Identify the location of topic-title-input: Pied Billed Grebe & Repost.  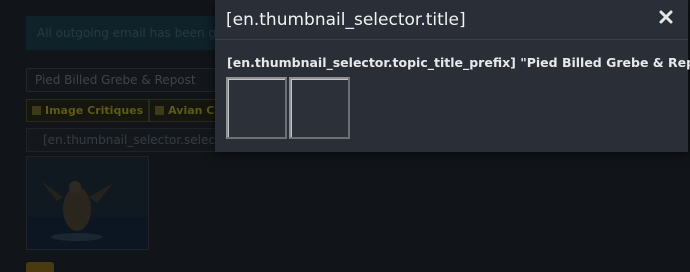
(126, 80).